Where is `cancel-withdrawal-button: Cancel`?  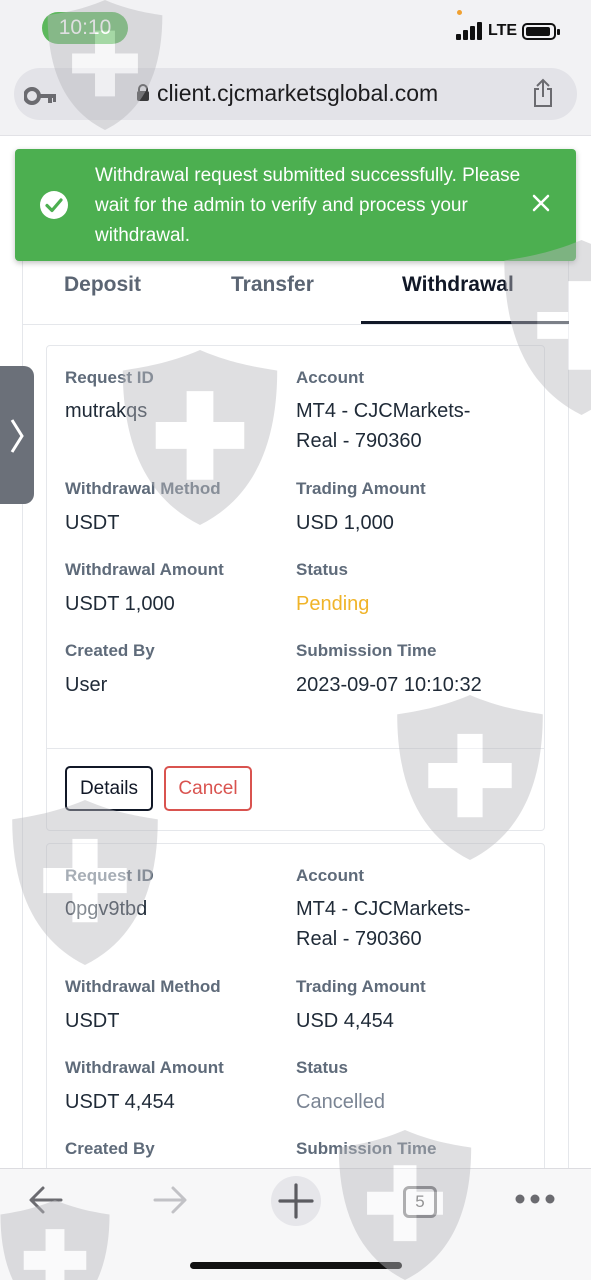 cancel-withdrawal-button: Cancel is located at coordinates (208, 788).